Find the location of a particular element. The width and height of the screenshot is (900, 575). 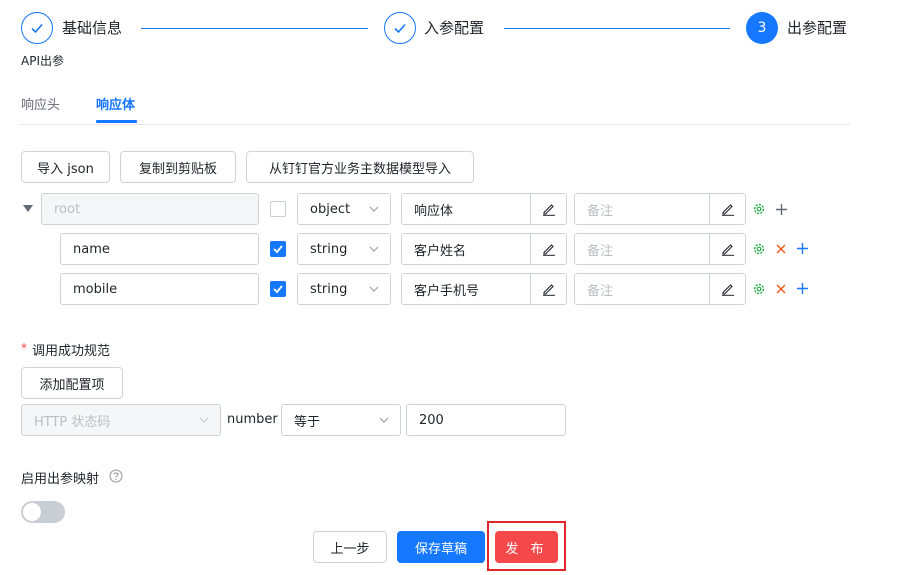

value-type-label: number is located at coordinates (252, 419).